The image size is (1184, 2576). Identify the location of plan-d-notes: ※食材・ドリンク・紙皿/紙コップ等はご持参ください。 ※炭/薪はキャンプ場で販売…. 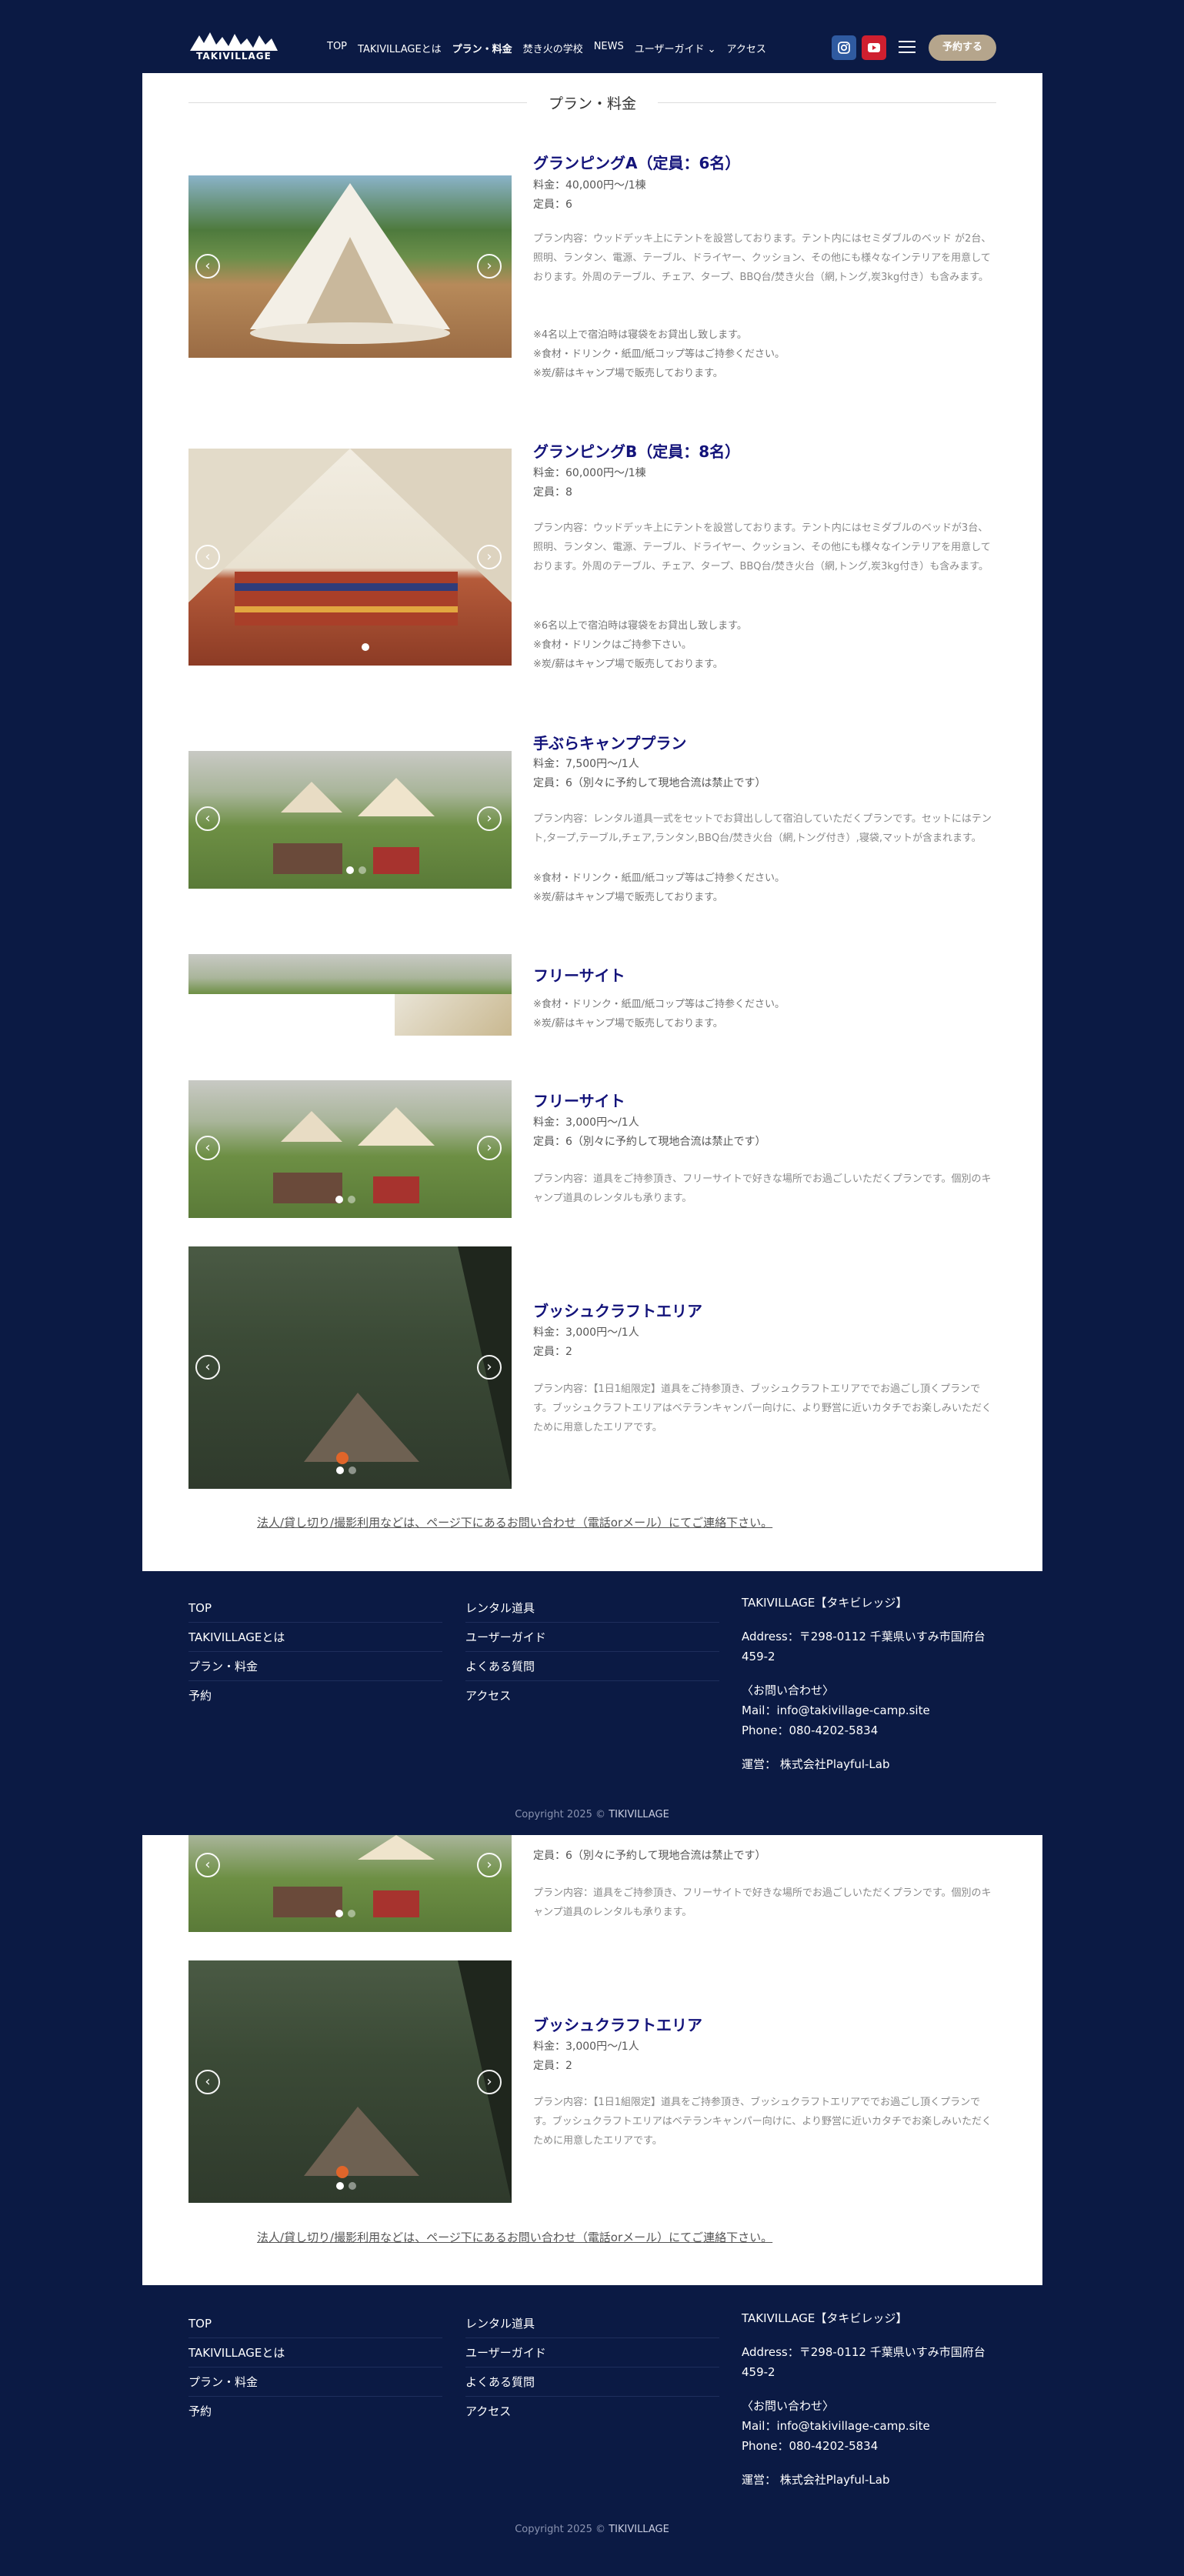
(764, 1014).